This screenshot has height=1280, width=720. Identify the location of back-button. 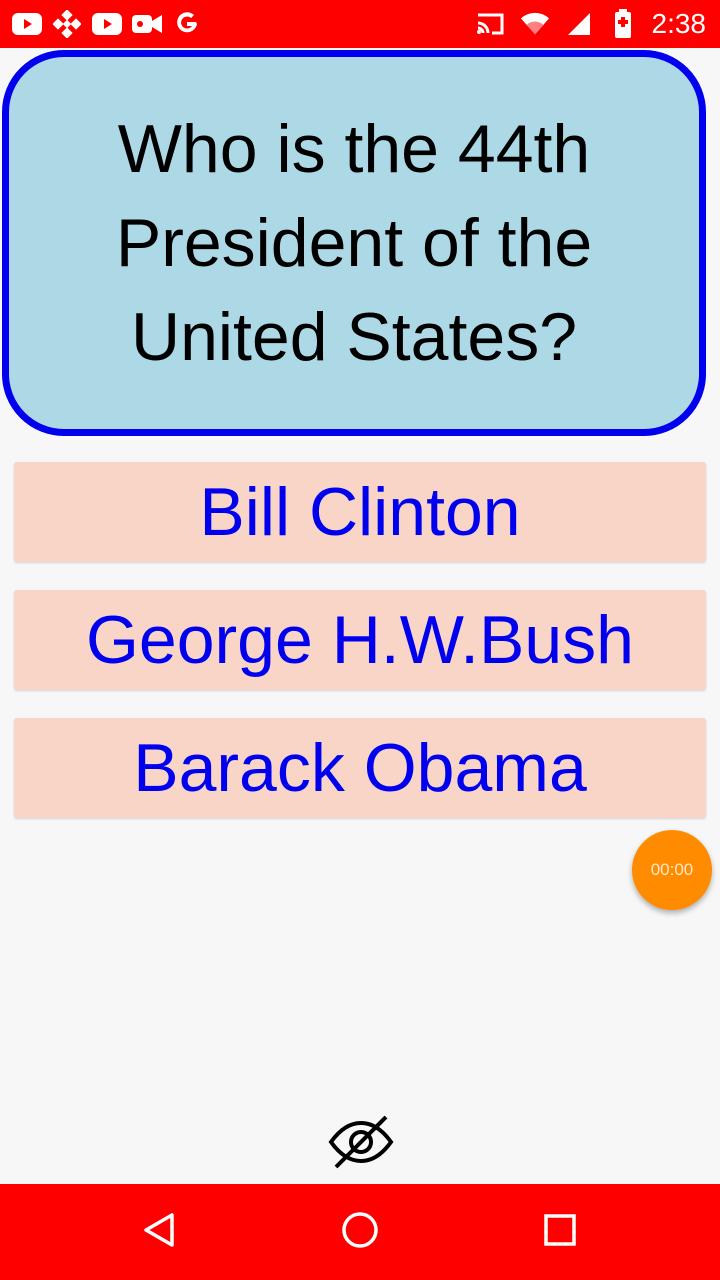
(160, 1232).